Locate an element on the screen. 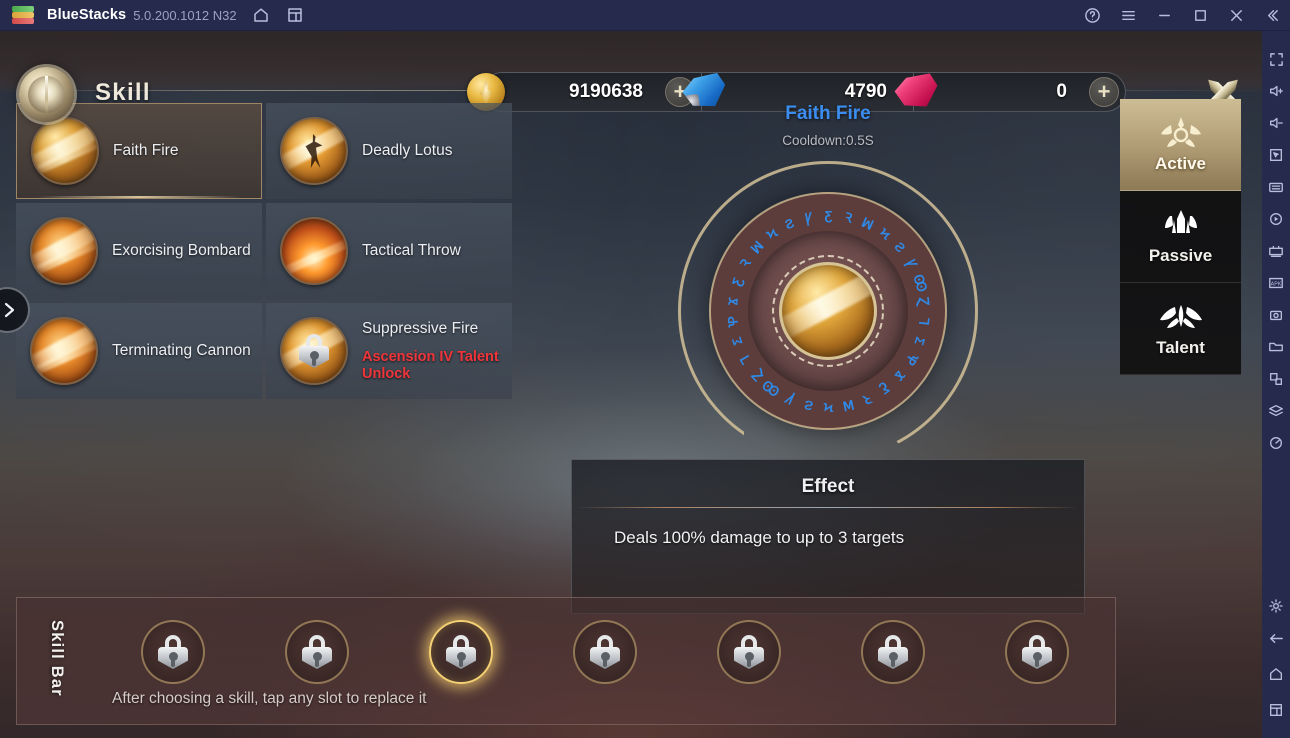  emblem-rune: Ꝛ is located at coordinates (848, 217).